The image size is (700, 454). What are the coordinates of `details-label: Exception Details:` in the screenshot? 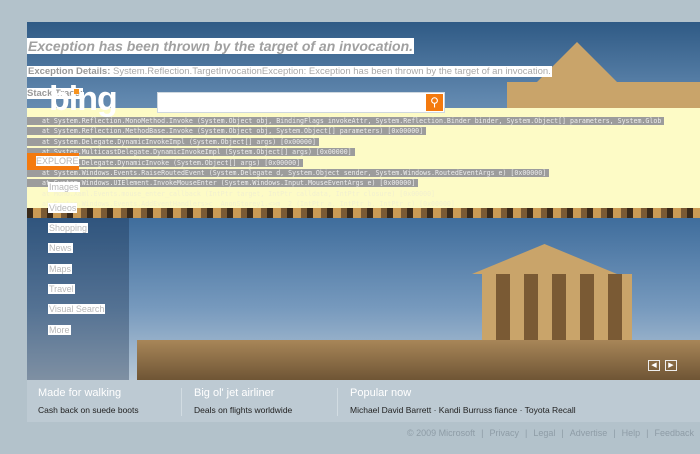 It's located at (69, 71).